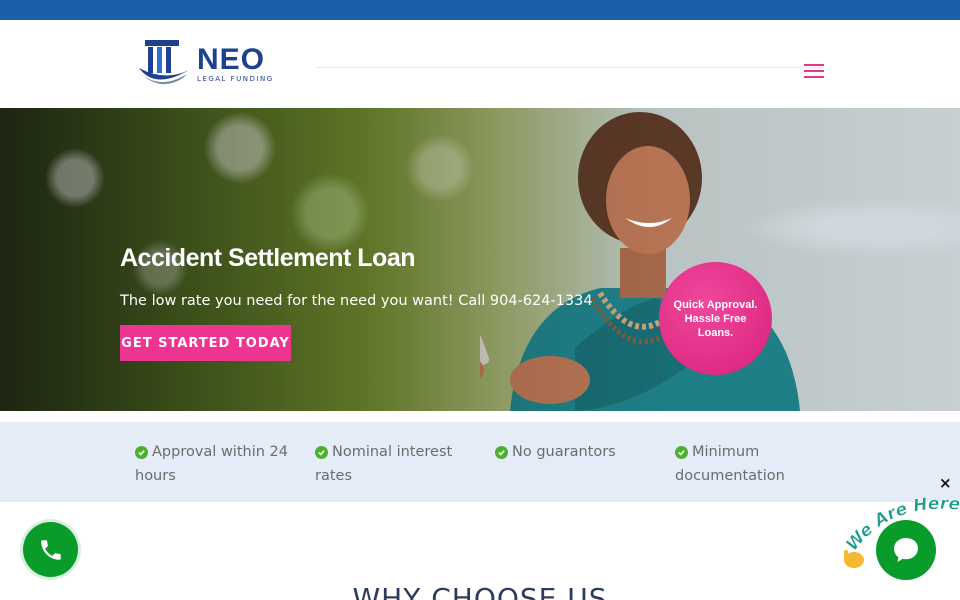 This screenshot has height=600, width=960. What do you see at coordinates (480, 591) in the screenshot?
I see `section-heading: WHY CHOOSE US` at bounding box center [480, 591].